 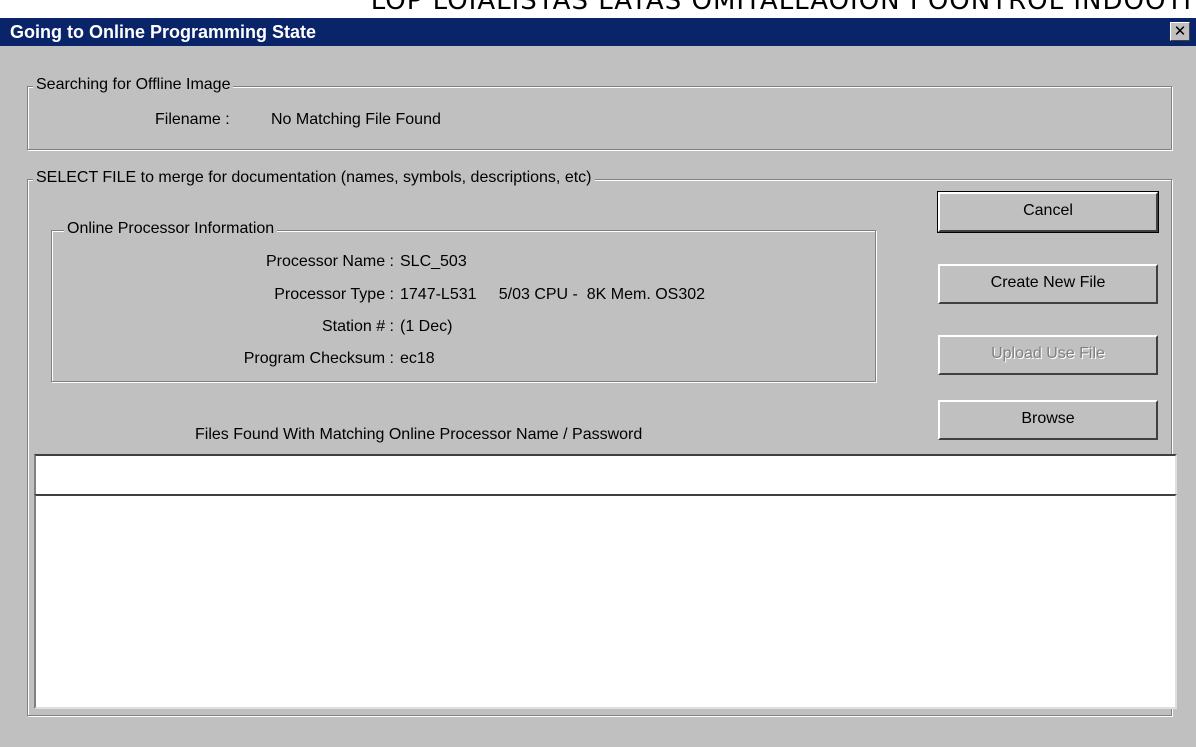 I want to click on create-new-file-button: Create New File, so click(x=1048, y=284).